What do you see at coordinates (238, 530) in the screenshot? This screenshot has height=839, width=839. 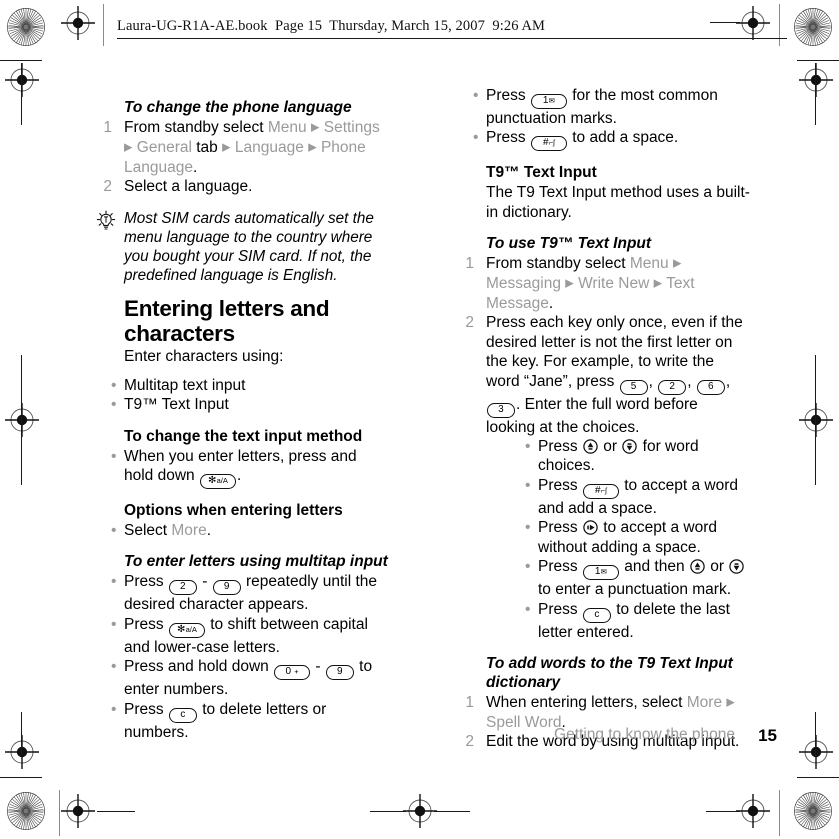 I see `list-item: • Select More.` at bounding box center [238, 530].